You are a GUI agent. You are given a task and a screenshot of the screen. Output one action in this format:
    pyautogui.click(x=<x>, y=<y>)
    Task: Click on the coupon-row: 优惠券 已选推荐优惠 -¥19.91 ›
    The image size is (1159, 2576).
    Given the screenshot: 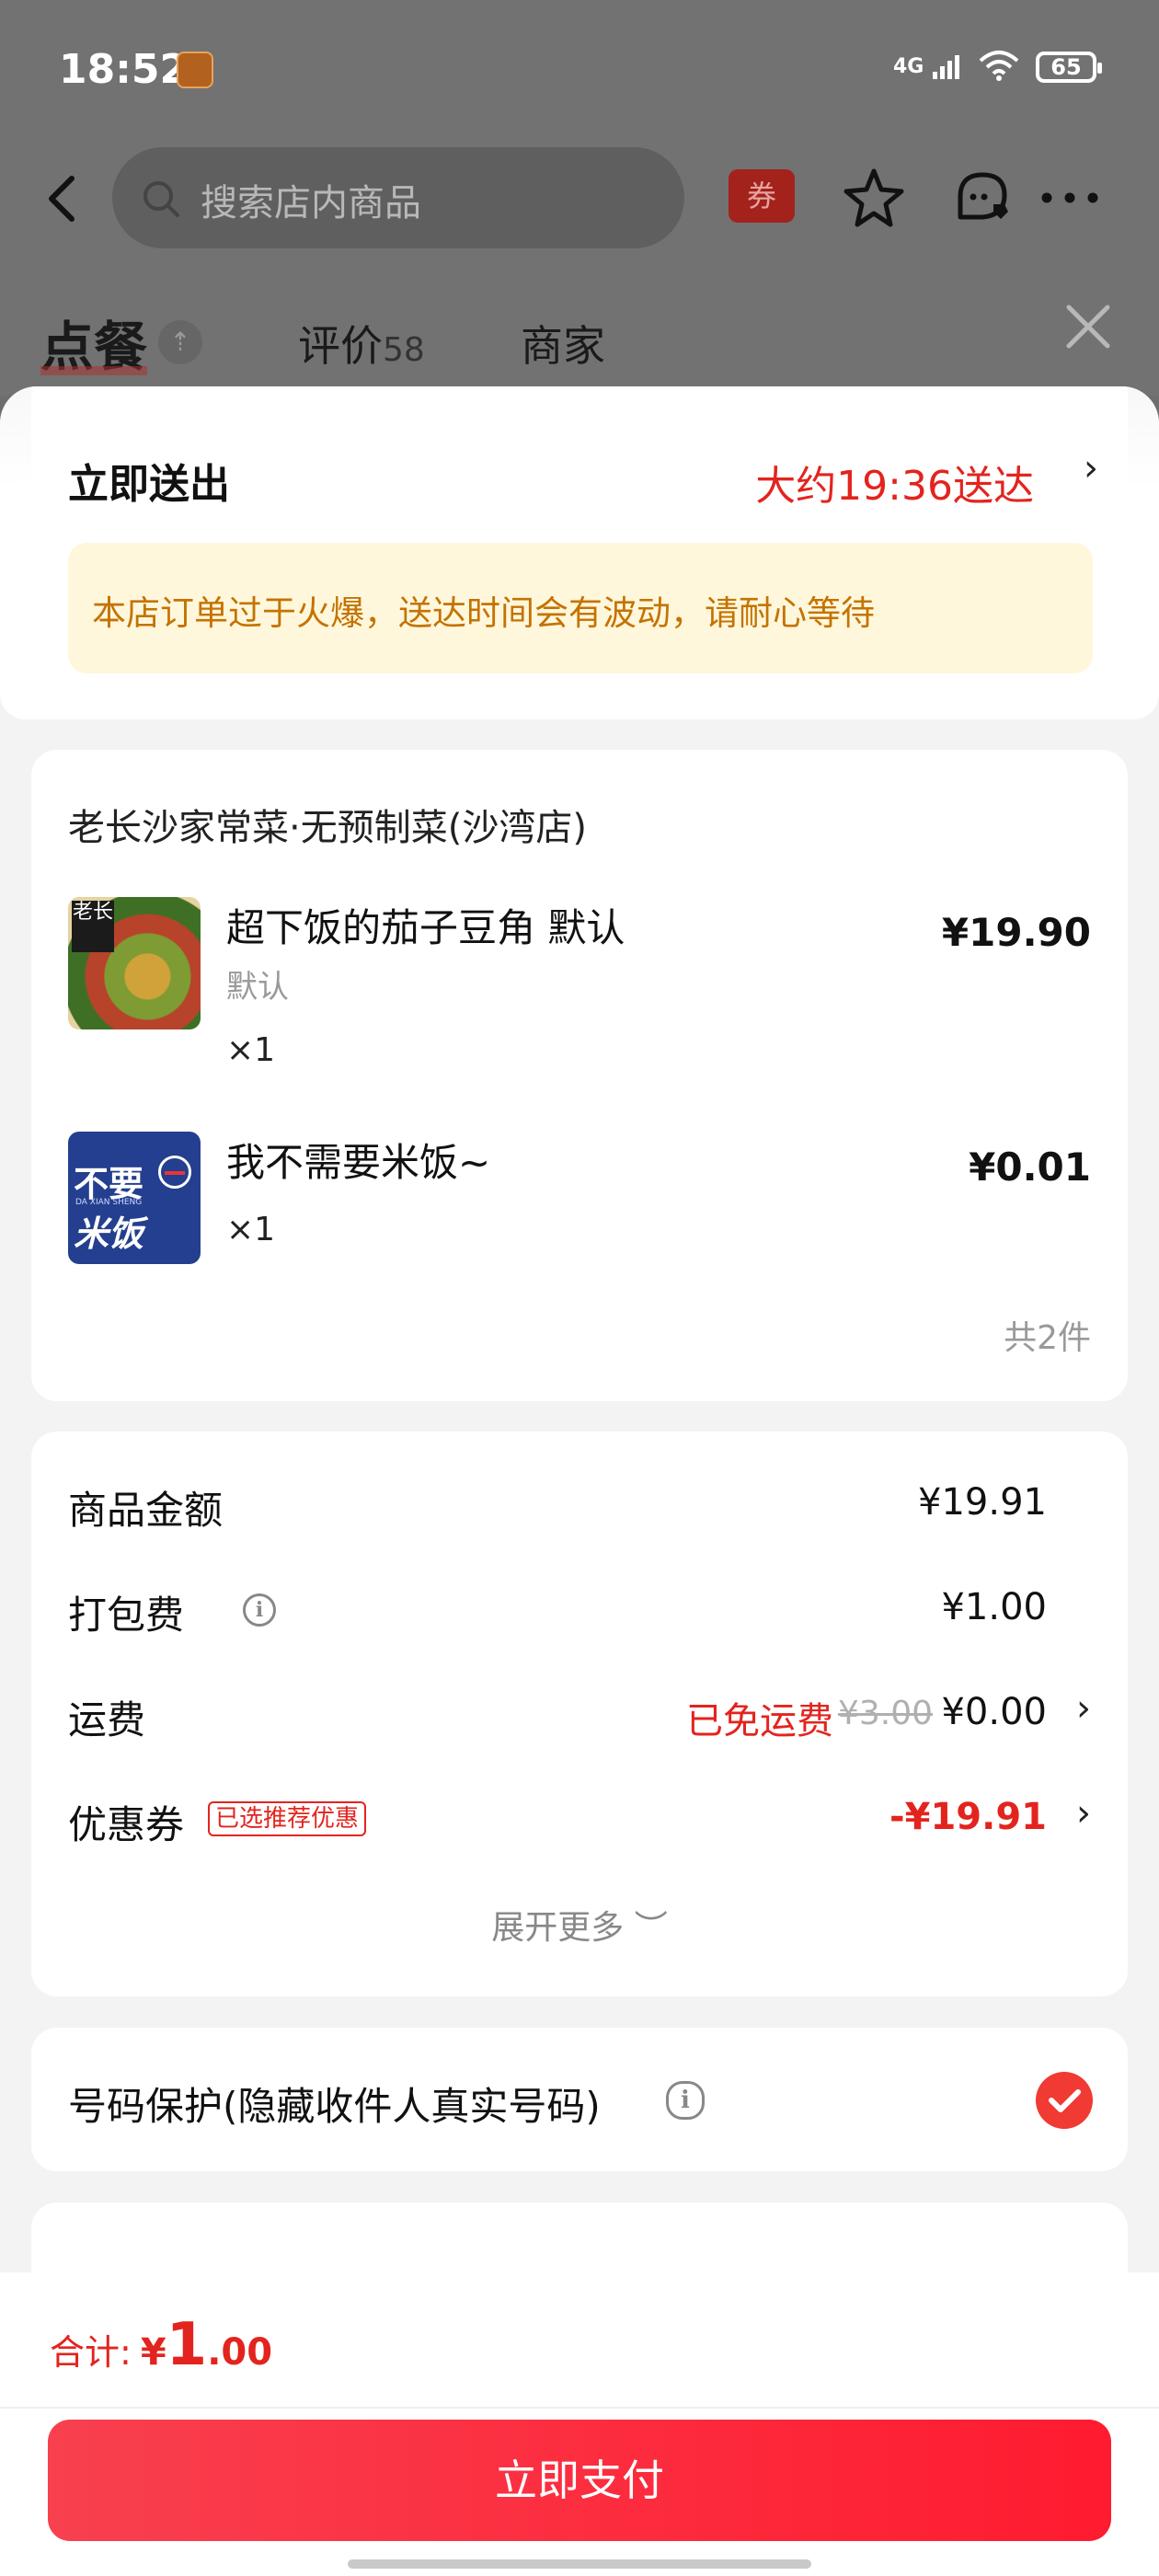 What is the action you would take?
    pyautogui.click(x=579, y=1820)
    